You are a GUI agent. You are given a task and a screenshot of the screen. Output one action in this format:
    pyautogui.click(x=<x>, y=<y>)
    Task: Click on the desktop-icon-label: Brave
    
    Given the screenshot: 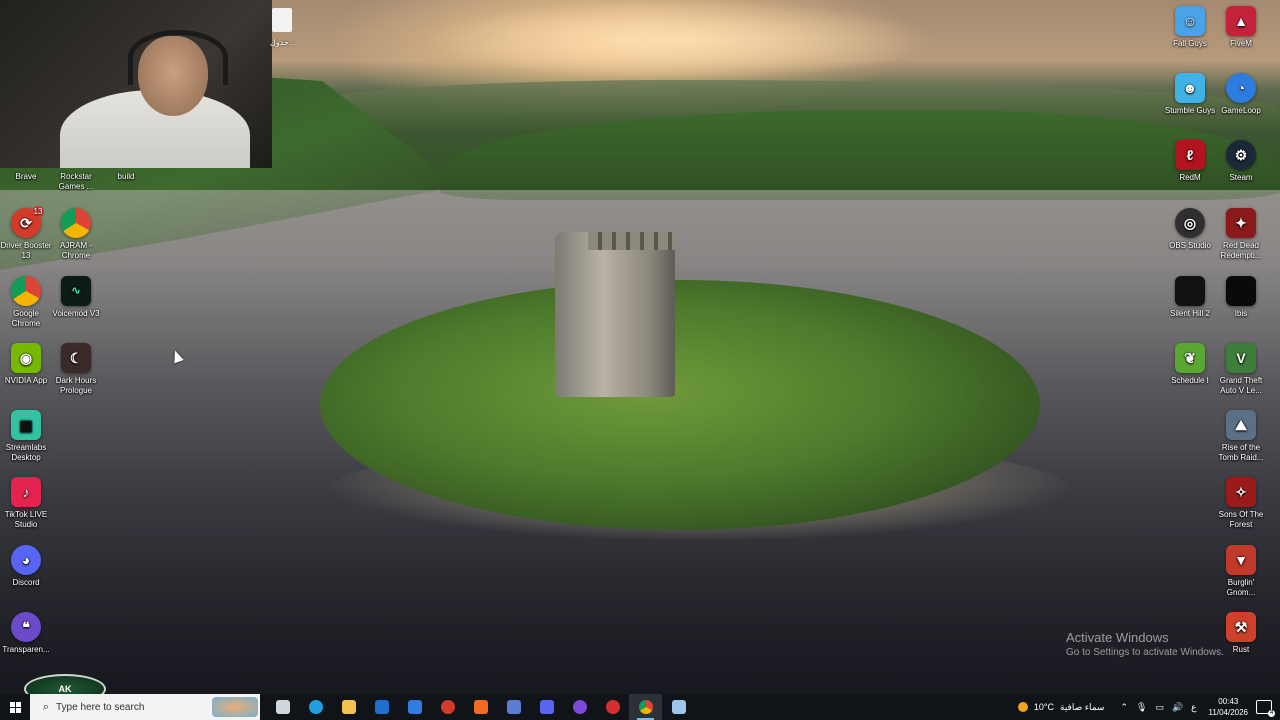 What is the action you would take?
    pyautogui.click(x=26, y=176)
    